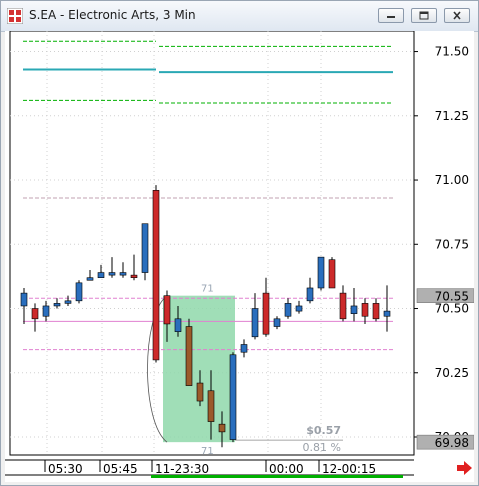 The image size is (479, 486). I want to click on close-icon, so click(457, 15).